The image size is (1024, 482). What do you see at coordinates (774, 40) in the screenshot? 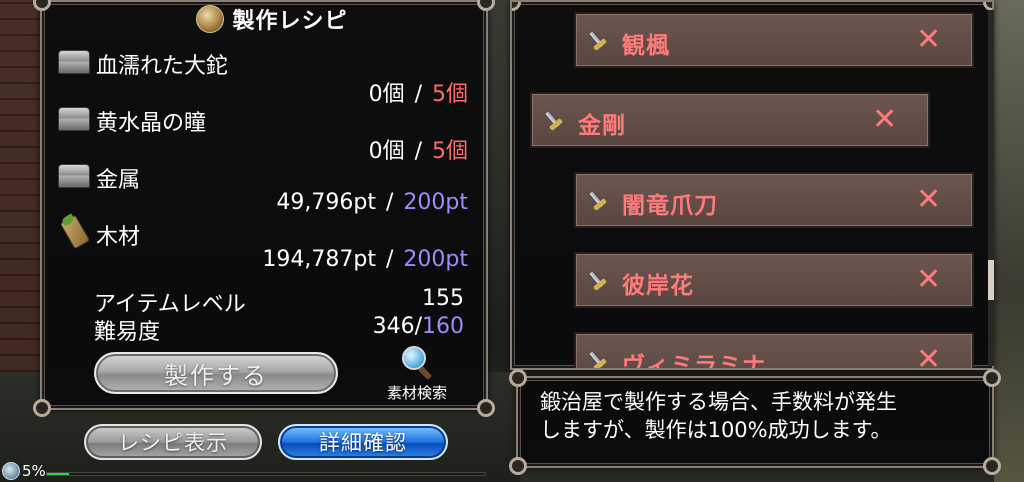
I see `recipe-list-item: 観楓 ✕` at bounding box center [774, 40].